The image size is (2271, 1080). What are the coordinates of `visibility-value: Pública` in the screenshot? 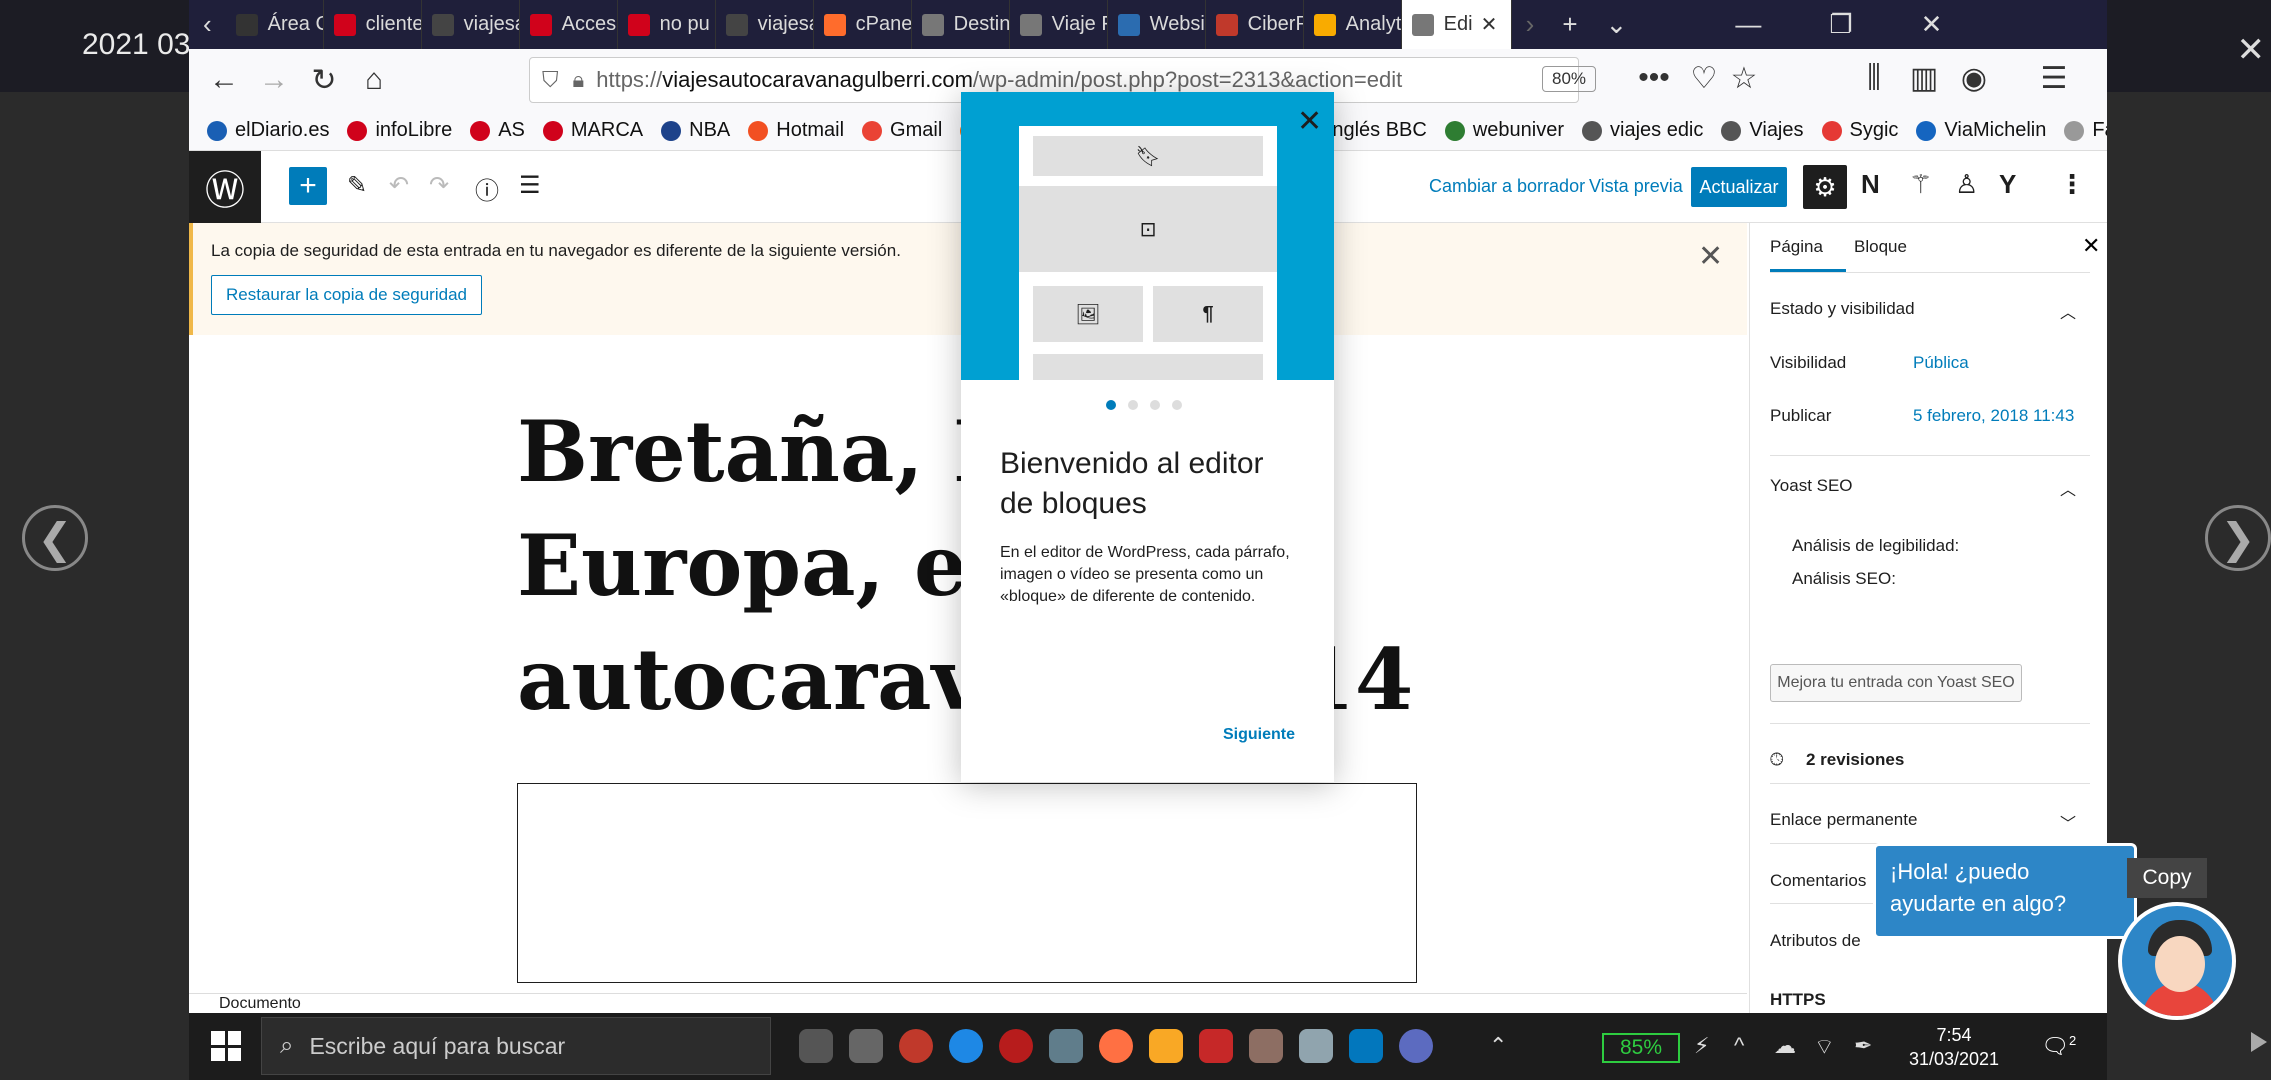 It's located at (1941, 363).